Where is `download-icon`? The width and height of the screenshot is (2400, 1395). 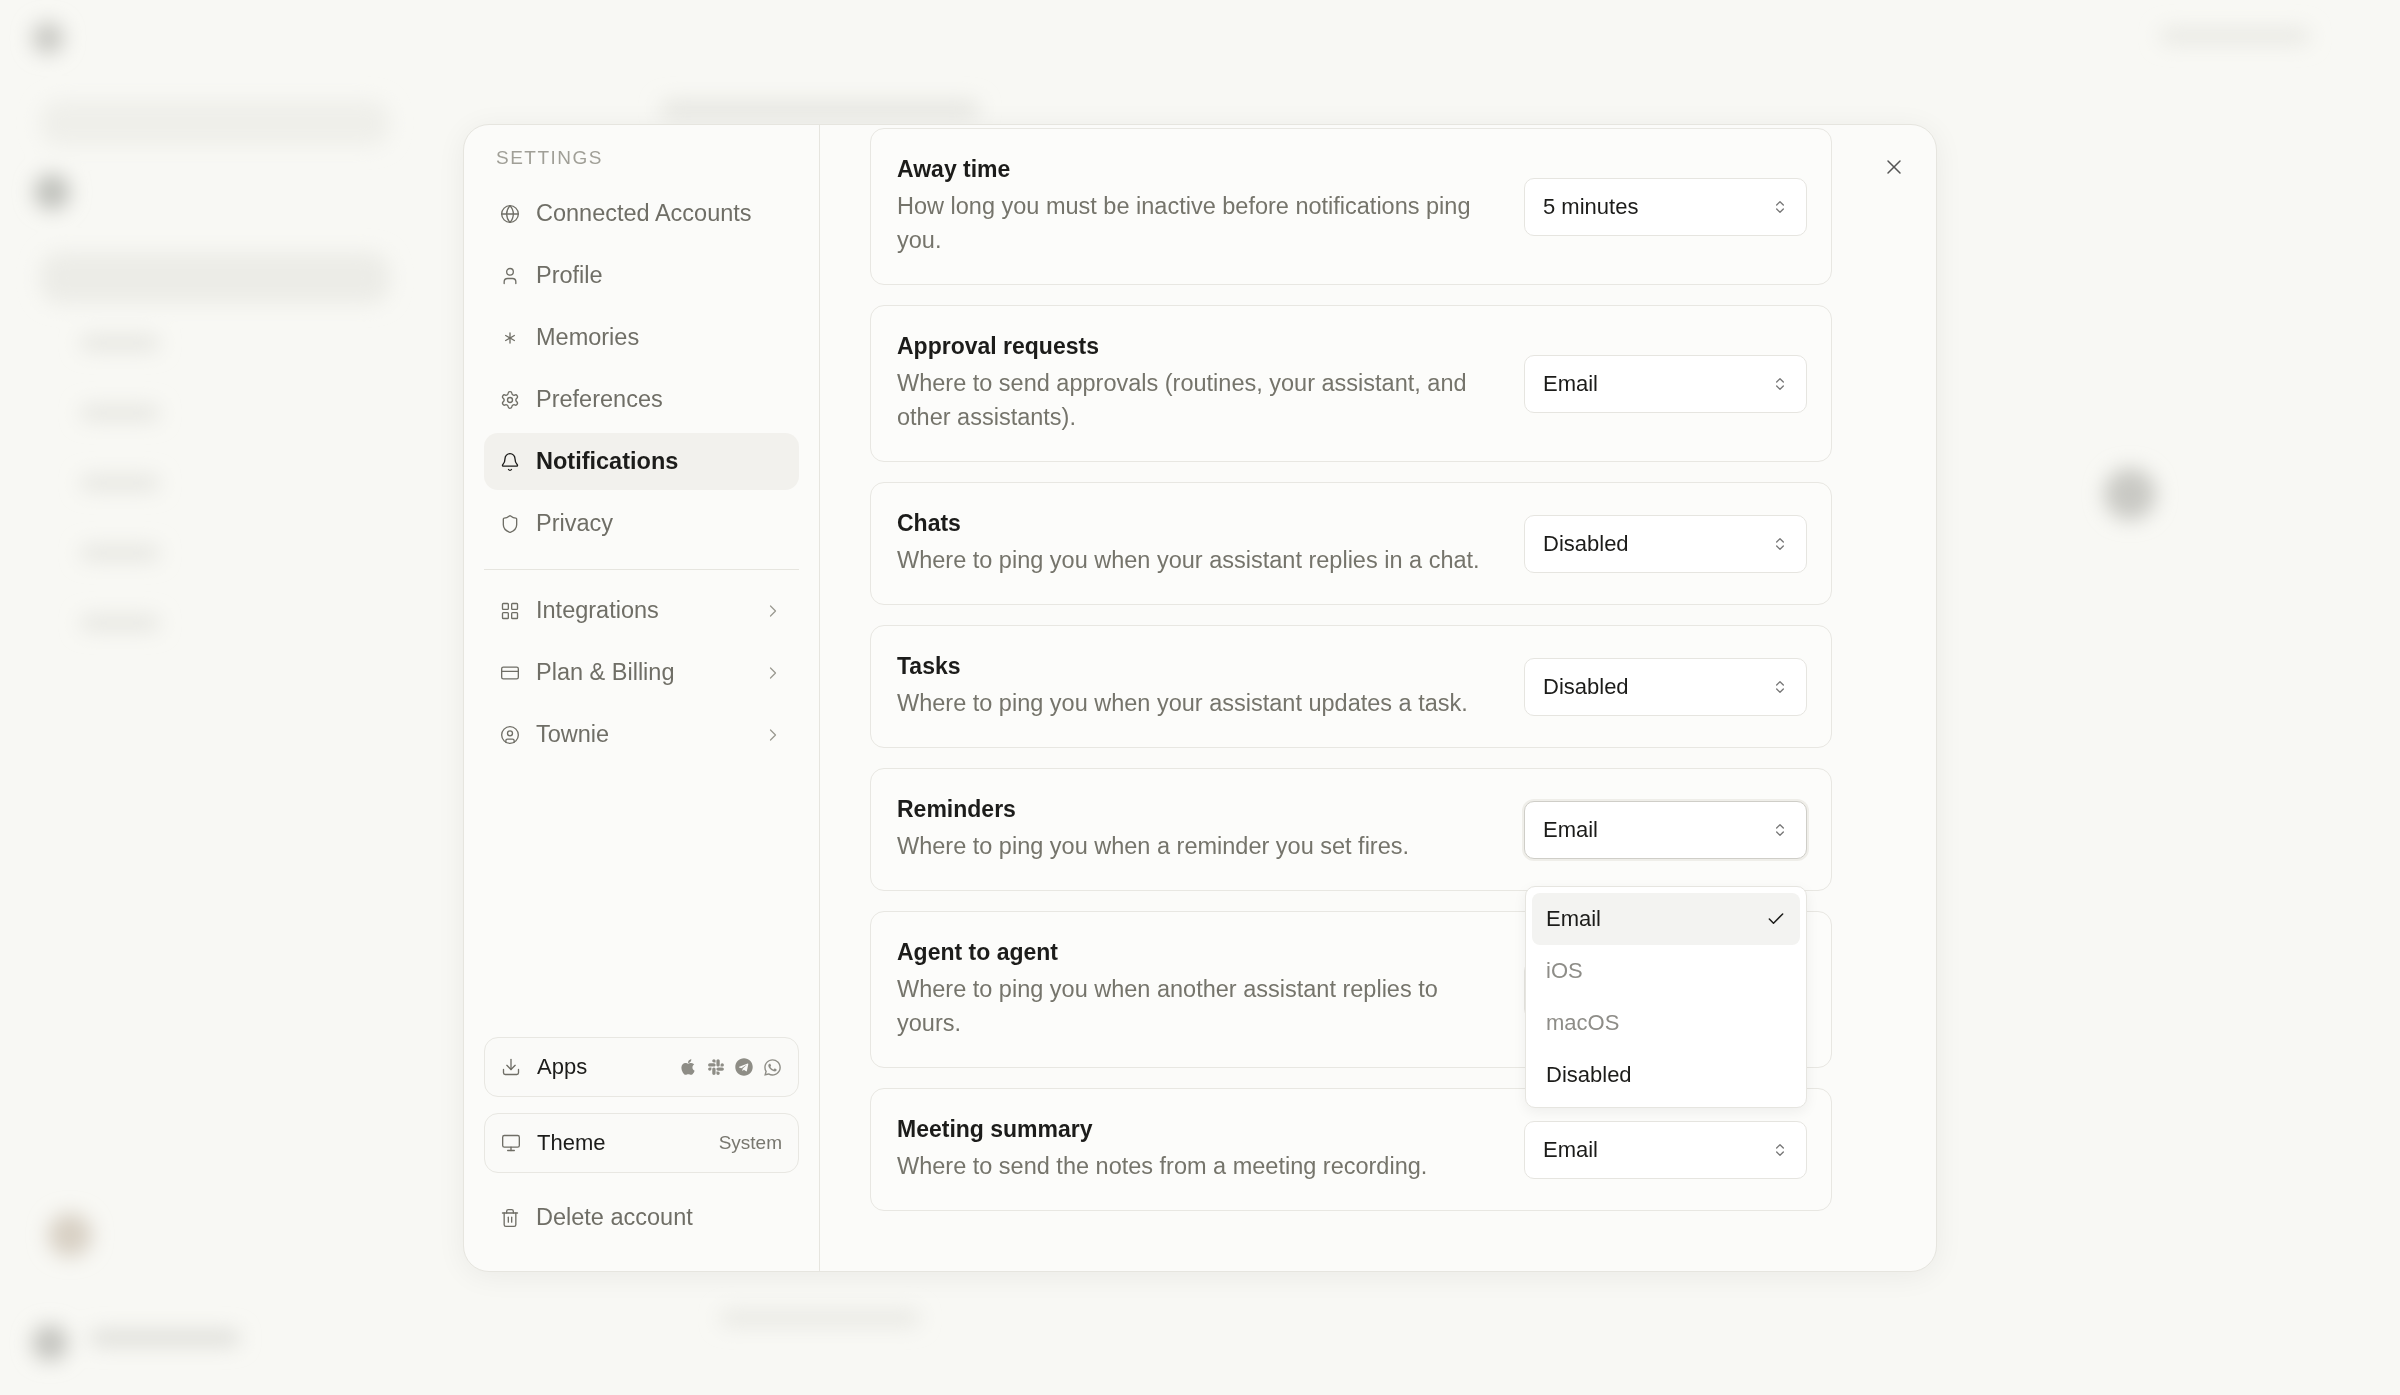
download-icon is located at coordinates (511, 1067).